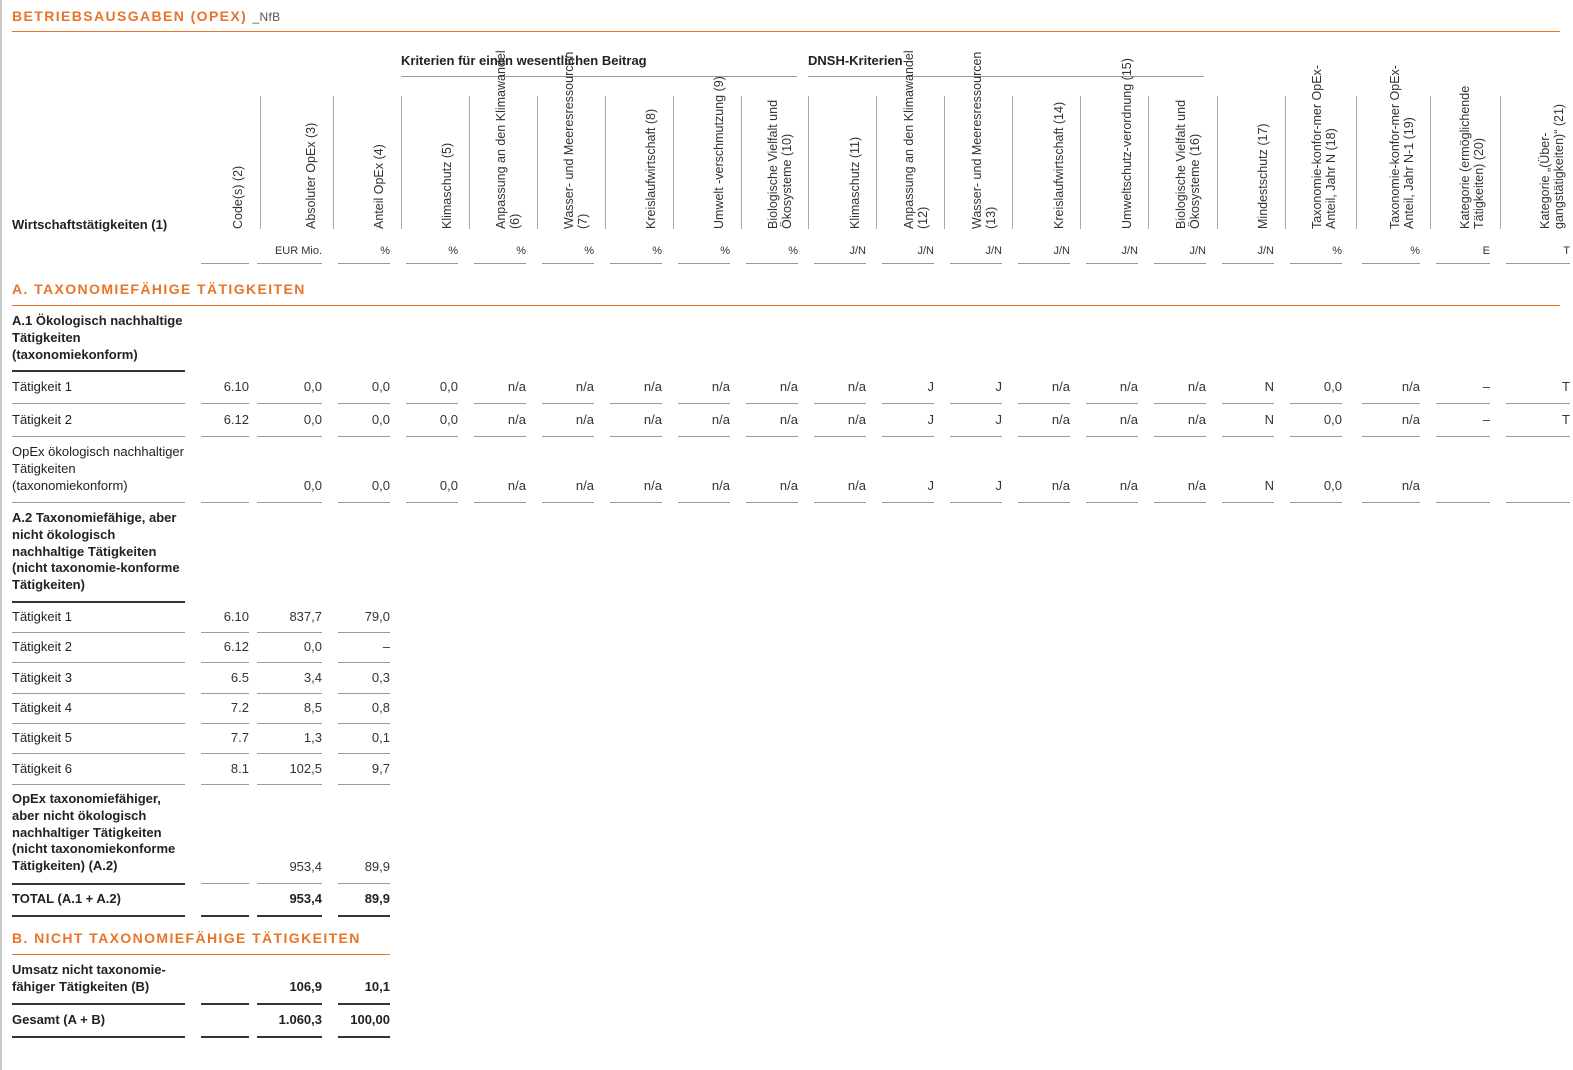 This screenshot has width=1573, height=1070. What do you see at coordinates (377, 986) in the screenshot?
I see `cell-value: 10,1` at bounding box center [377, 986].